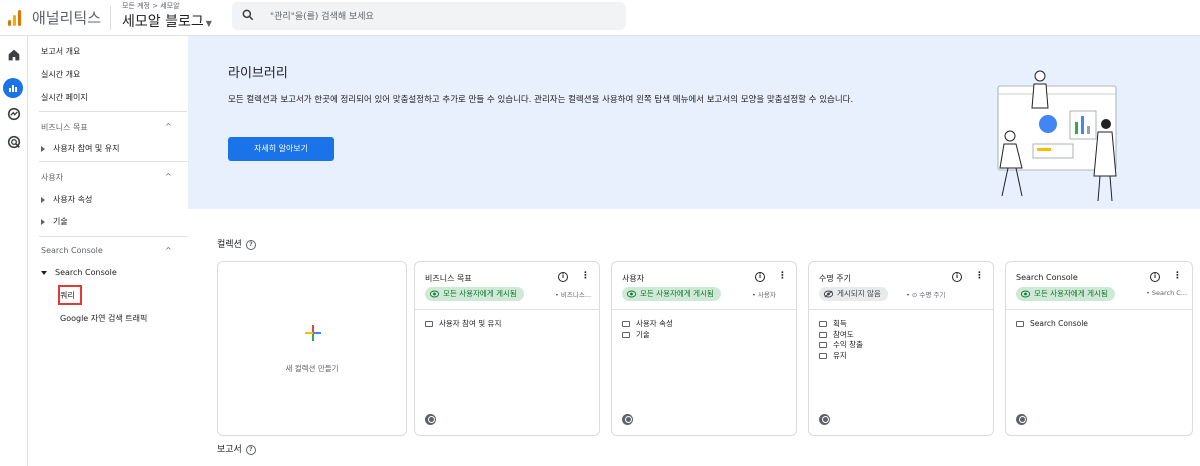 The image size is (1200, 466). Describe the element at coordinates (1047, 277) in the screenshot. I see `collection-title: Search Console` at that location.